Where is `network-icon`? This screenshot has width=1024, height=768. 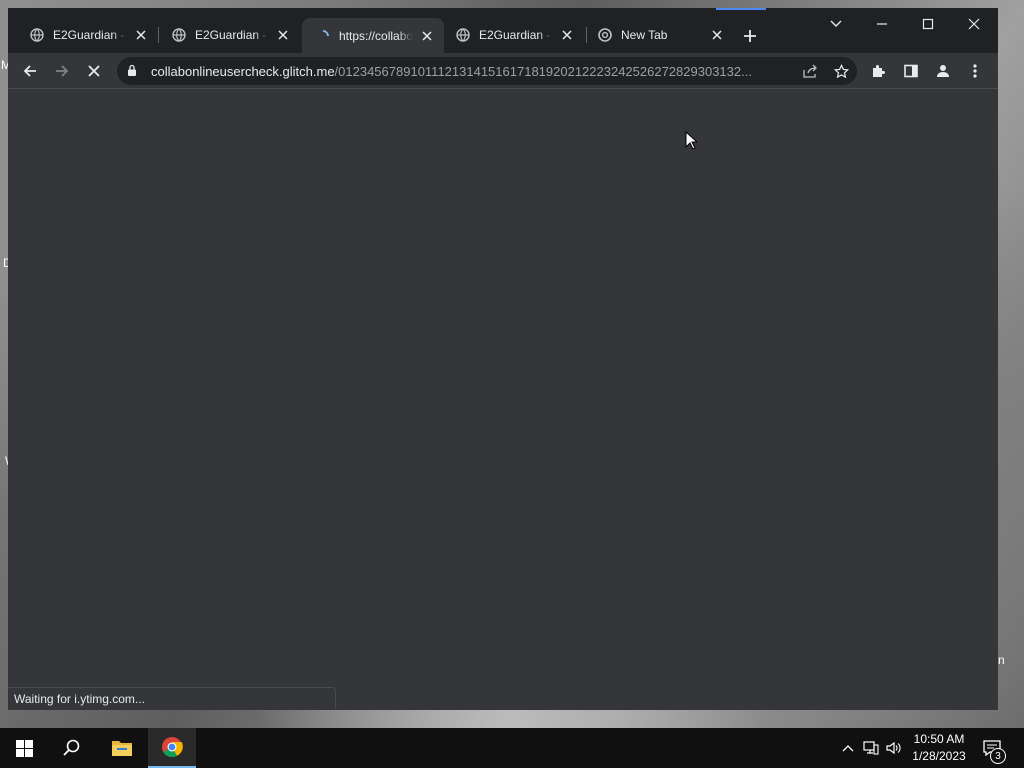 network-icon is located at coordinates (871, 748).